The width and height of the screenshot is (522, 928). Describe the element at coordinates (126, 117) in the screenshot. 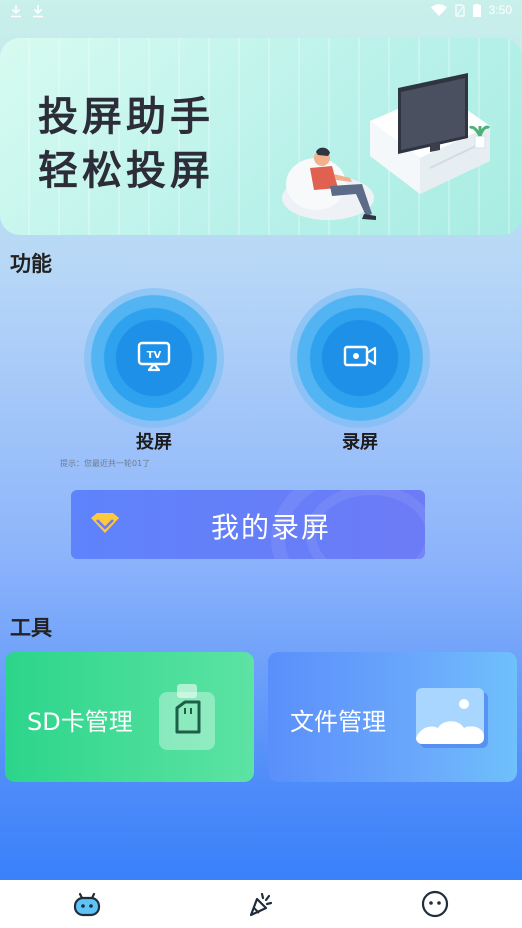

I see `banner-line-1: 投屏助手` at that location.